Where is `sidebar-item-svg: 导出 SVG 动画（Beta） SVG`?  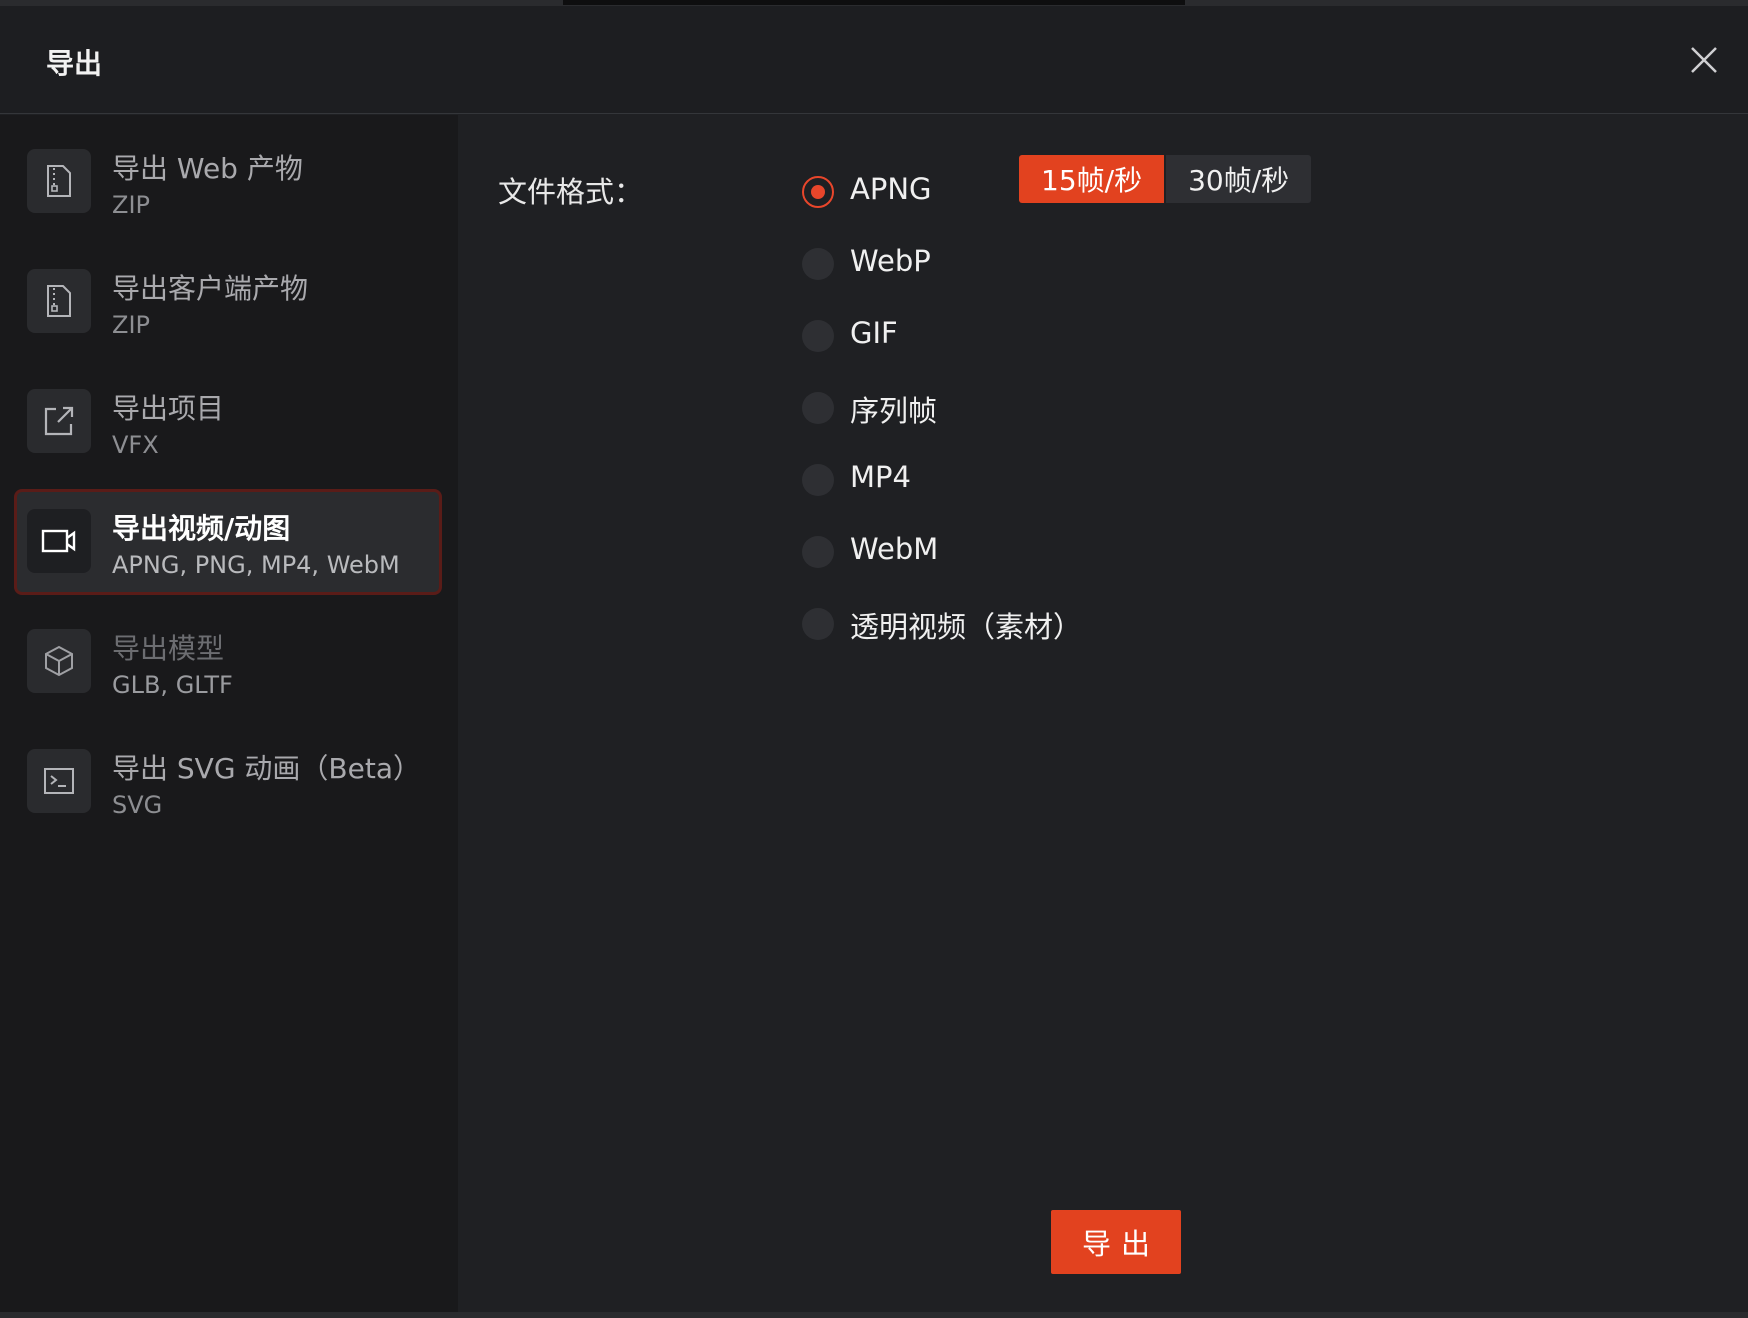 sidebar-item-svg: 导出 SVG 动画（Beta） SVG is located at coordinates (228, 782).